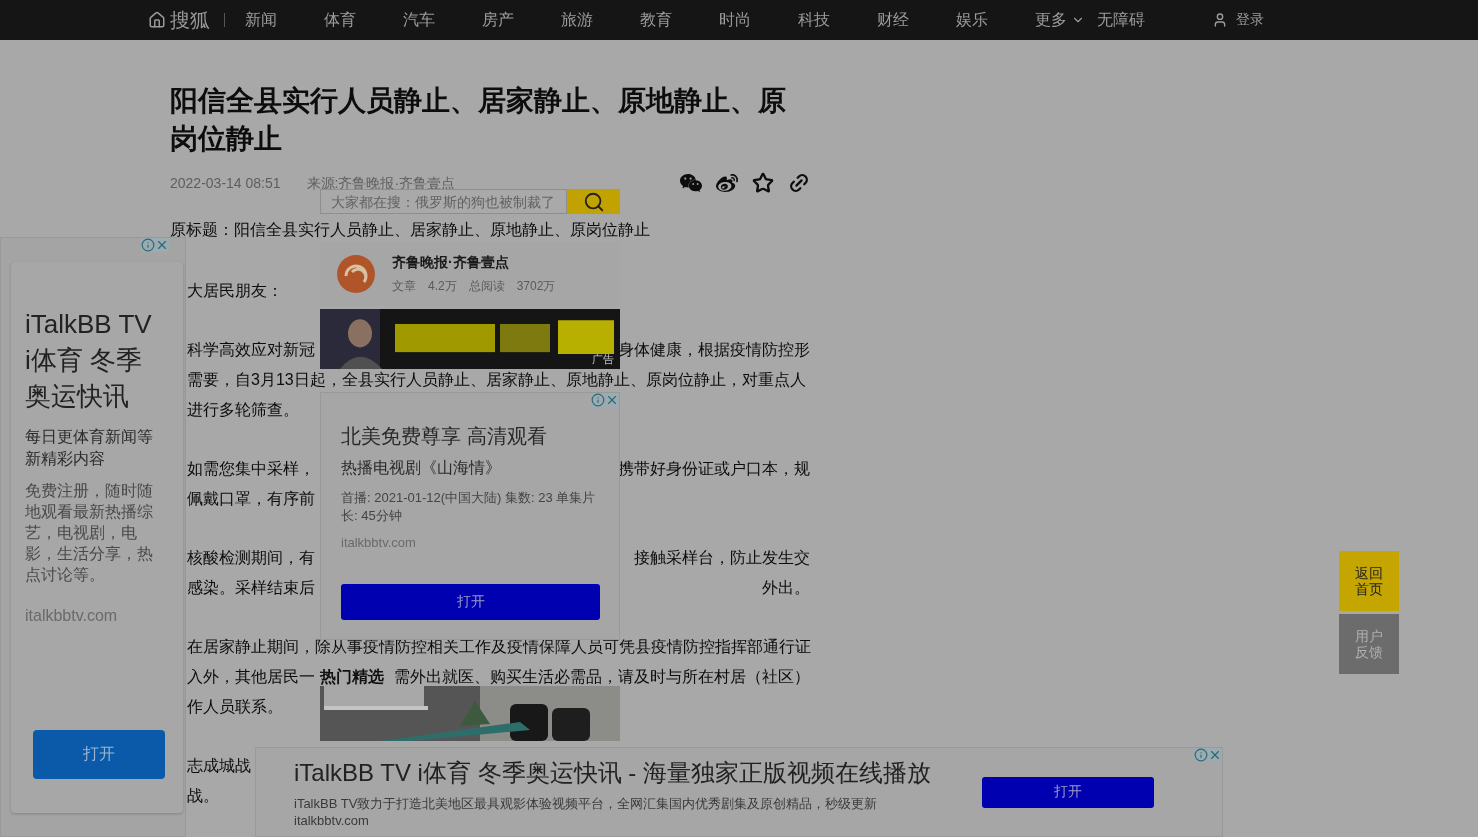 This screenshot has width=1478, height=837. Describe the element at coordinates (735, 20) in the screenshot. I see `nav-link: 时尚` at that location.